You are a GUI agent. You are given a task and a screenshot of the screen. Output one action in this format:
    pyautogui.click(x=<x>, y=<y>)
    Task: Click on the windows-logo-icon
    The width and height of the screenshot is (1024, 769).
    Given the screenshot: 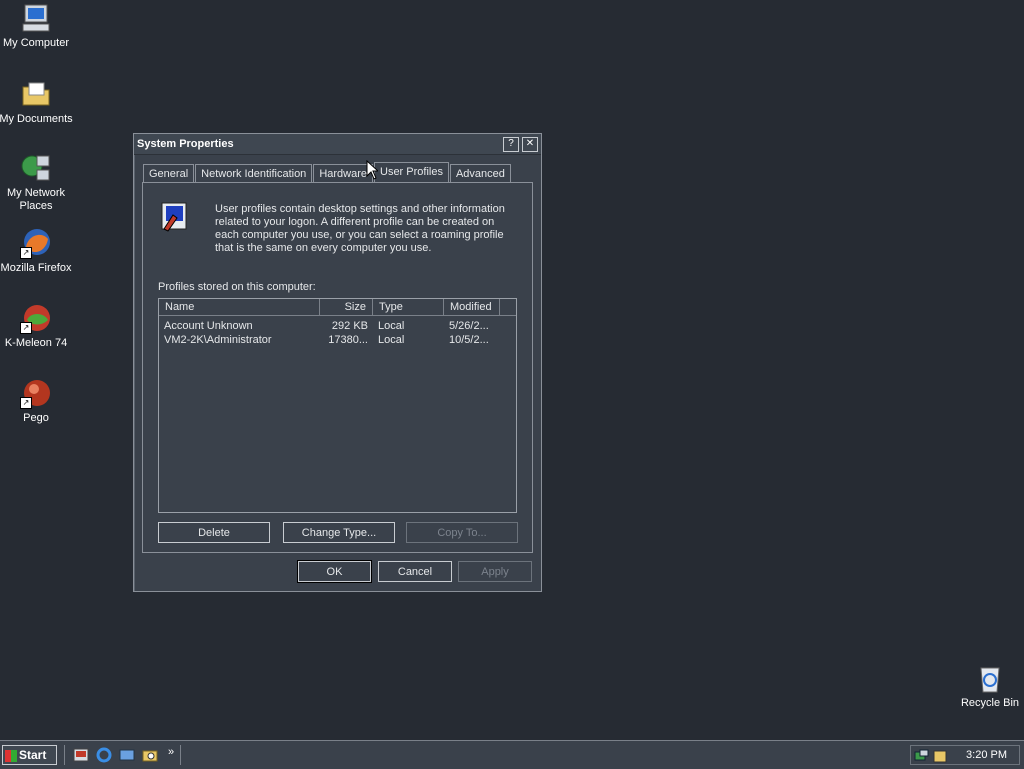 What is the action you would take?
    pyautogui.click(x=11, y=755)
    